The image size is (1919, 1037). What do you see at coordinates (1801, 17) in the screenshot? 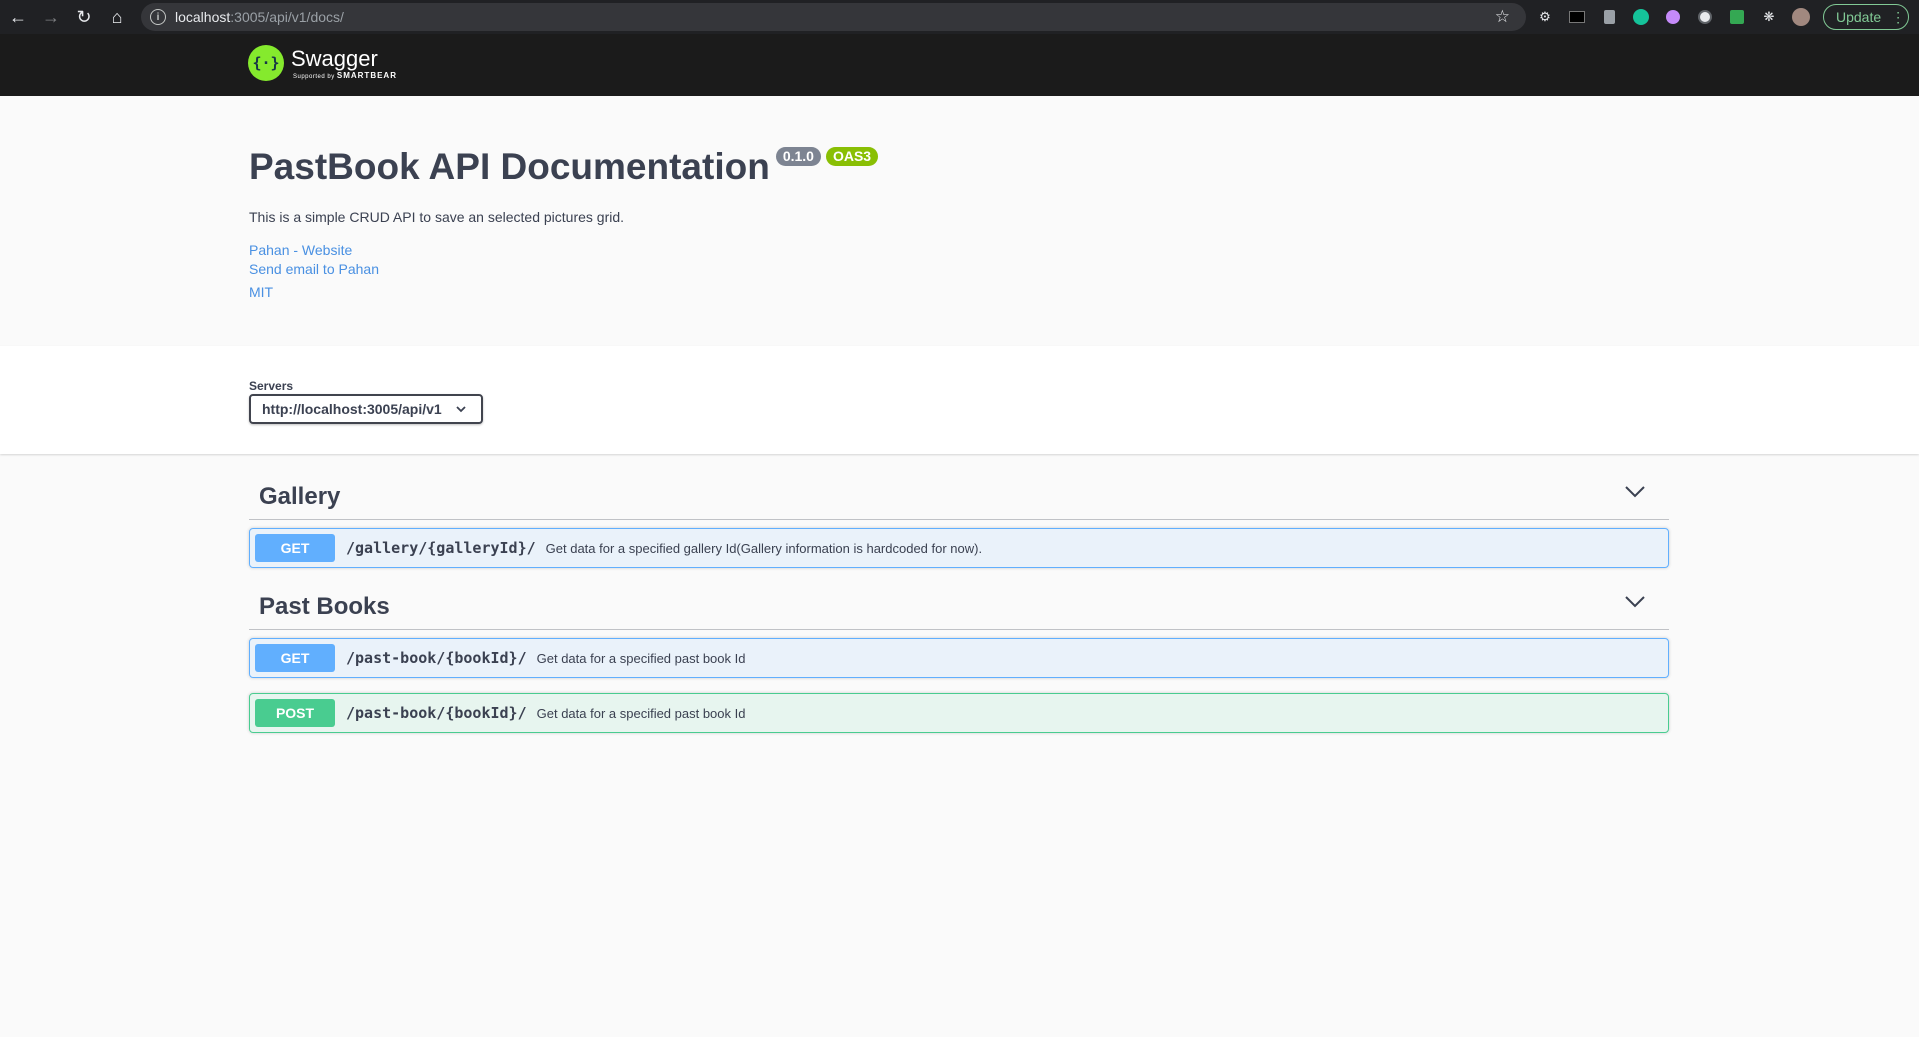
I see `avatar` at bounding box center [1801, 17].